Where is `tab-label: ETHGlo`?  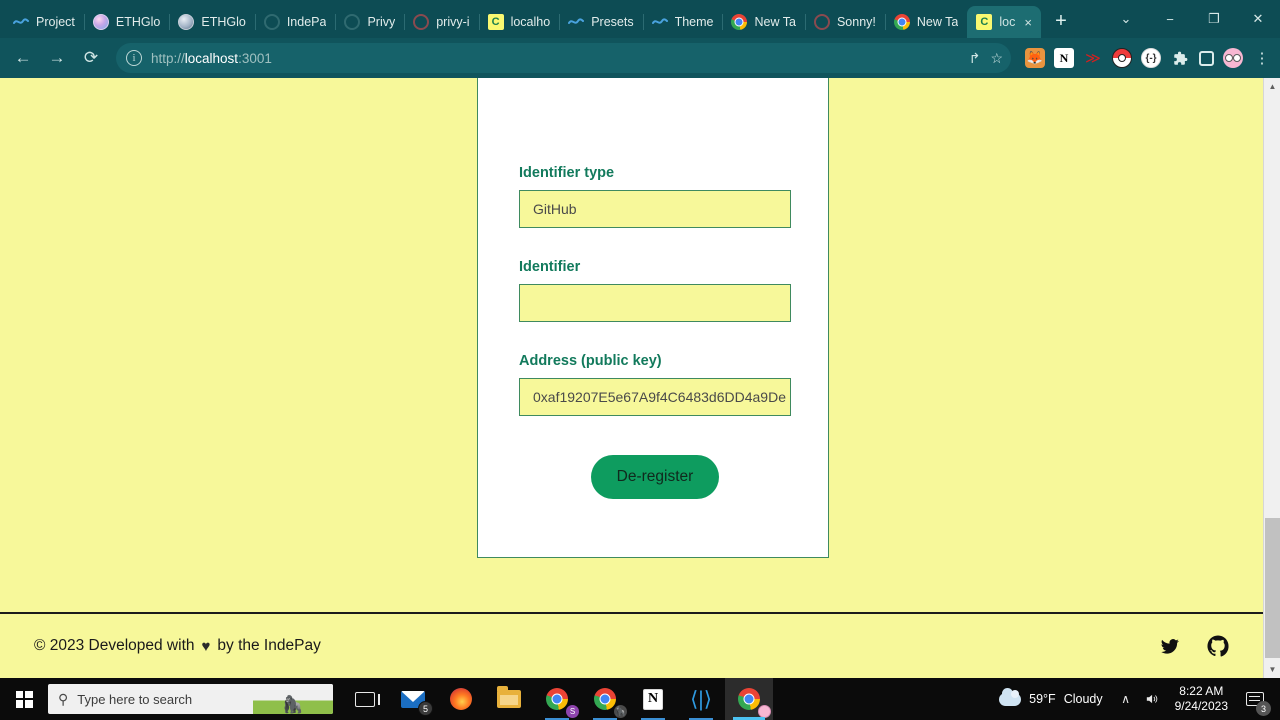 tab-label: ETHGlo is located at coordinates (138, 22).